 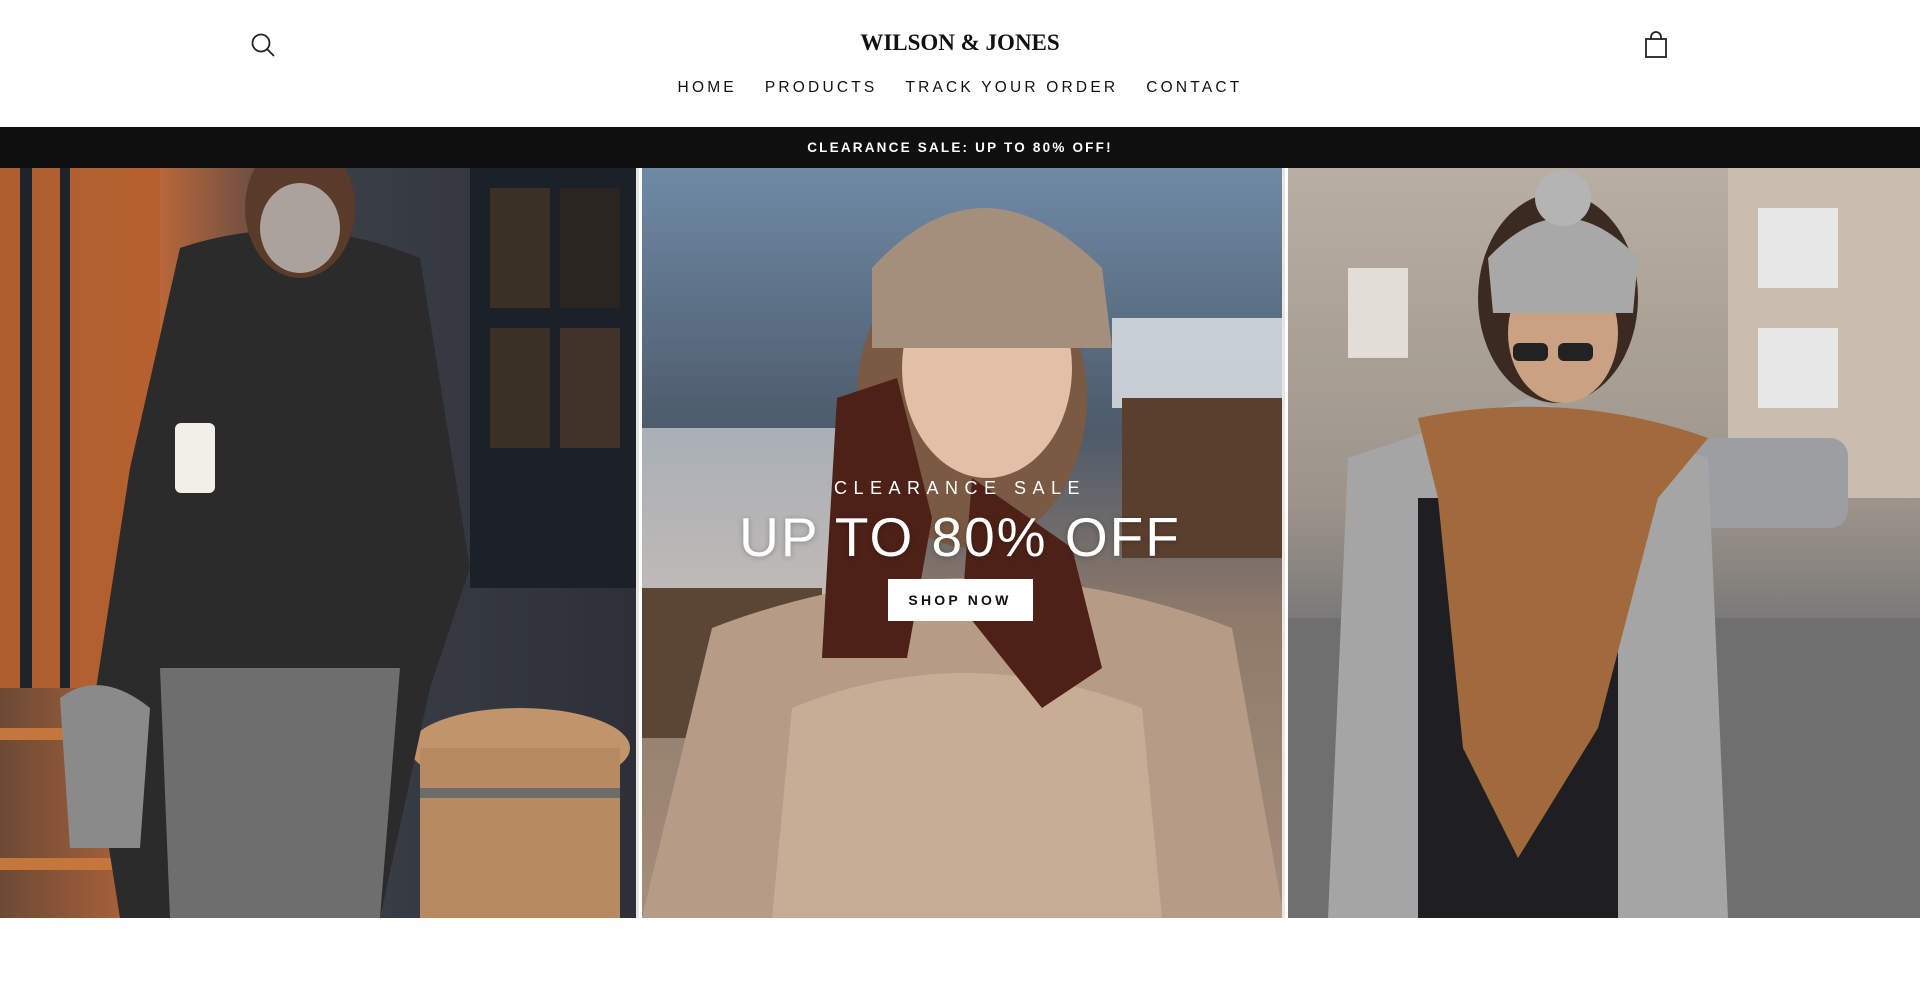 What do you see at coordinates (960, 955) in the screenshot?
I see `page-content-below` at bounding box center [960, 955].